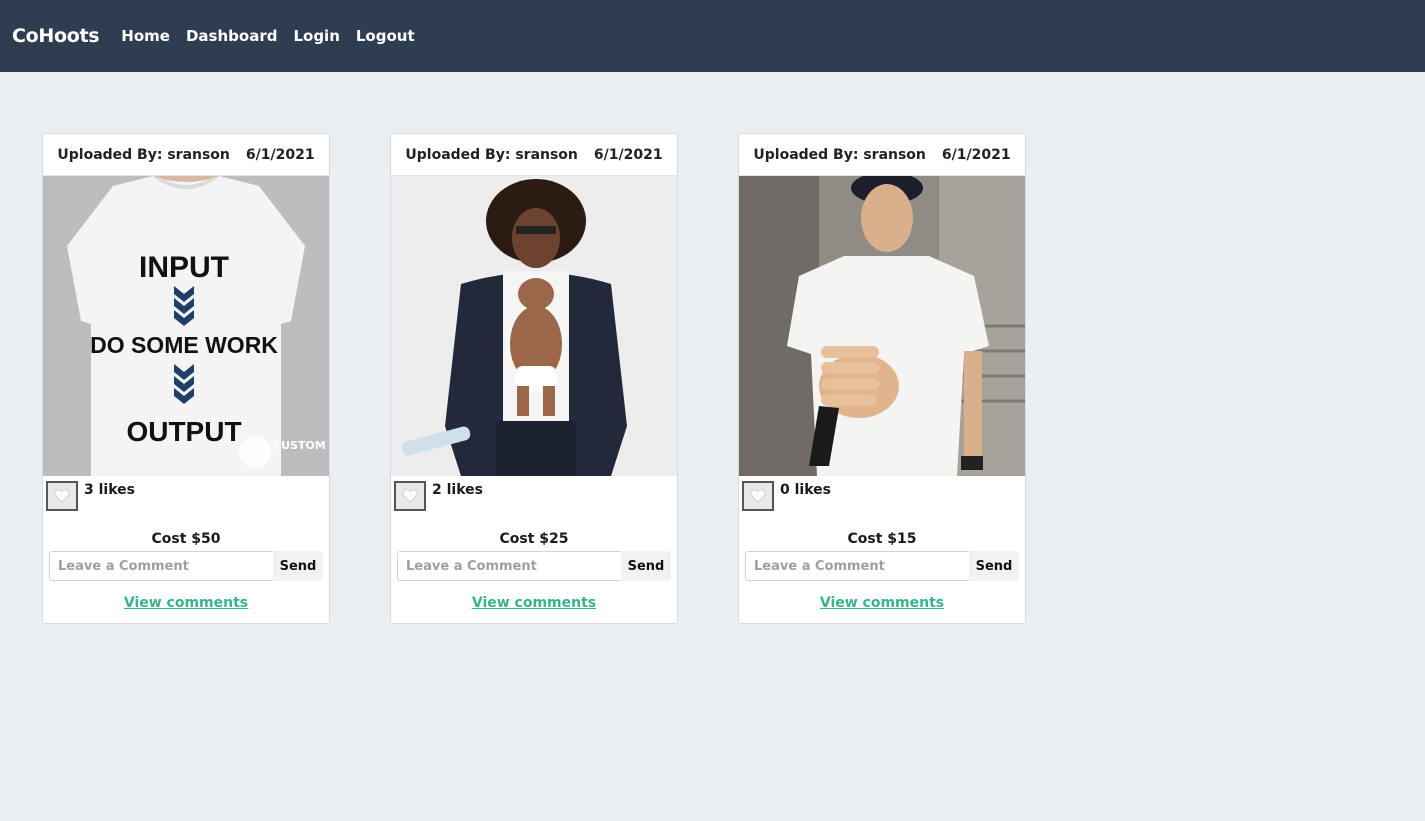  Describe the element at coordinates (882, 539) in the screenshot. I see `cost-label: Cost $15` at that location.